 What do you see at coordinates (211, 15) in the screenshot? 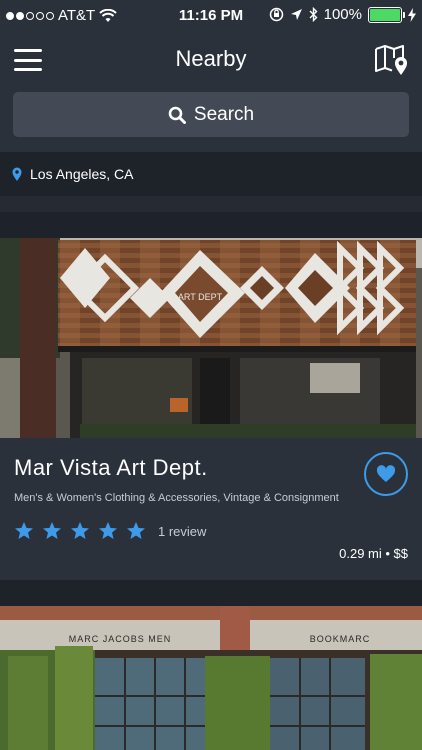
I see `status-bar: AT&T 11:16 PM 100%` at bounding box center [211, 15].